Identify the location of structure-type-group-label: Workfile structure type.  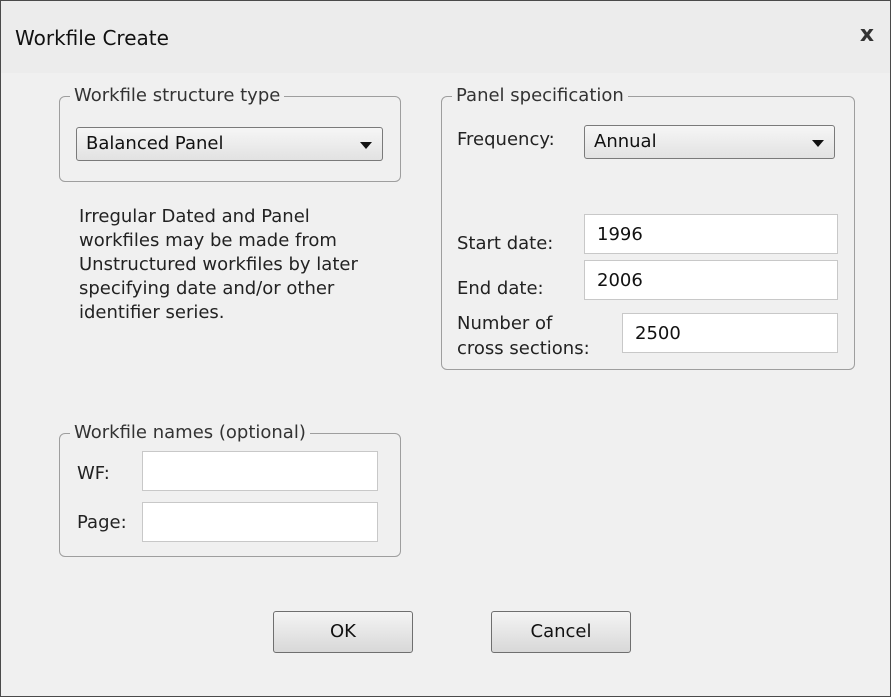
(177, 96).